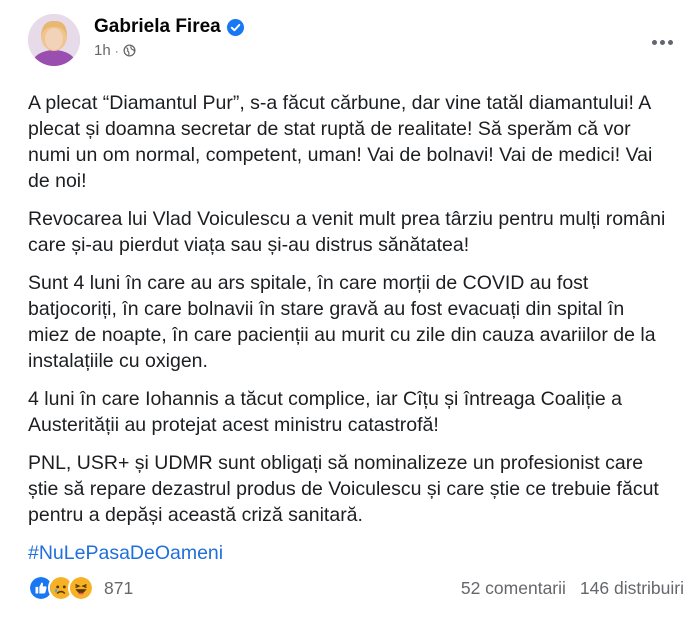 Image resolution: width=700 pixels, height=620 pixels. What do you see at coordinates (632, 588) in the screenshot?
I see `shares-count: 146 distribuiri` at bounding box center [632, 588].